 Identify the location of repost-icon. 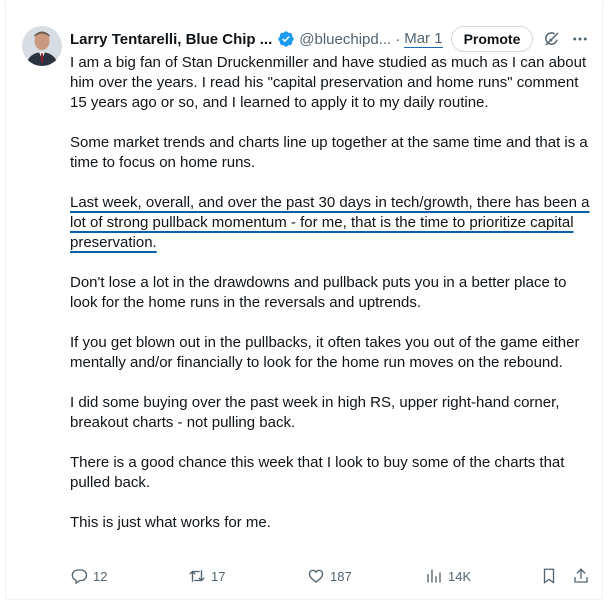
(197, 576).